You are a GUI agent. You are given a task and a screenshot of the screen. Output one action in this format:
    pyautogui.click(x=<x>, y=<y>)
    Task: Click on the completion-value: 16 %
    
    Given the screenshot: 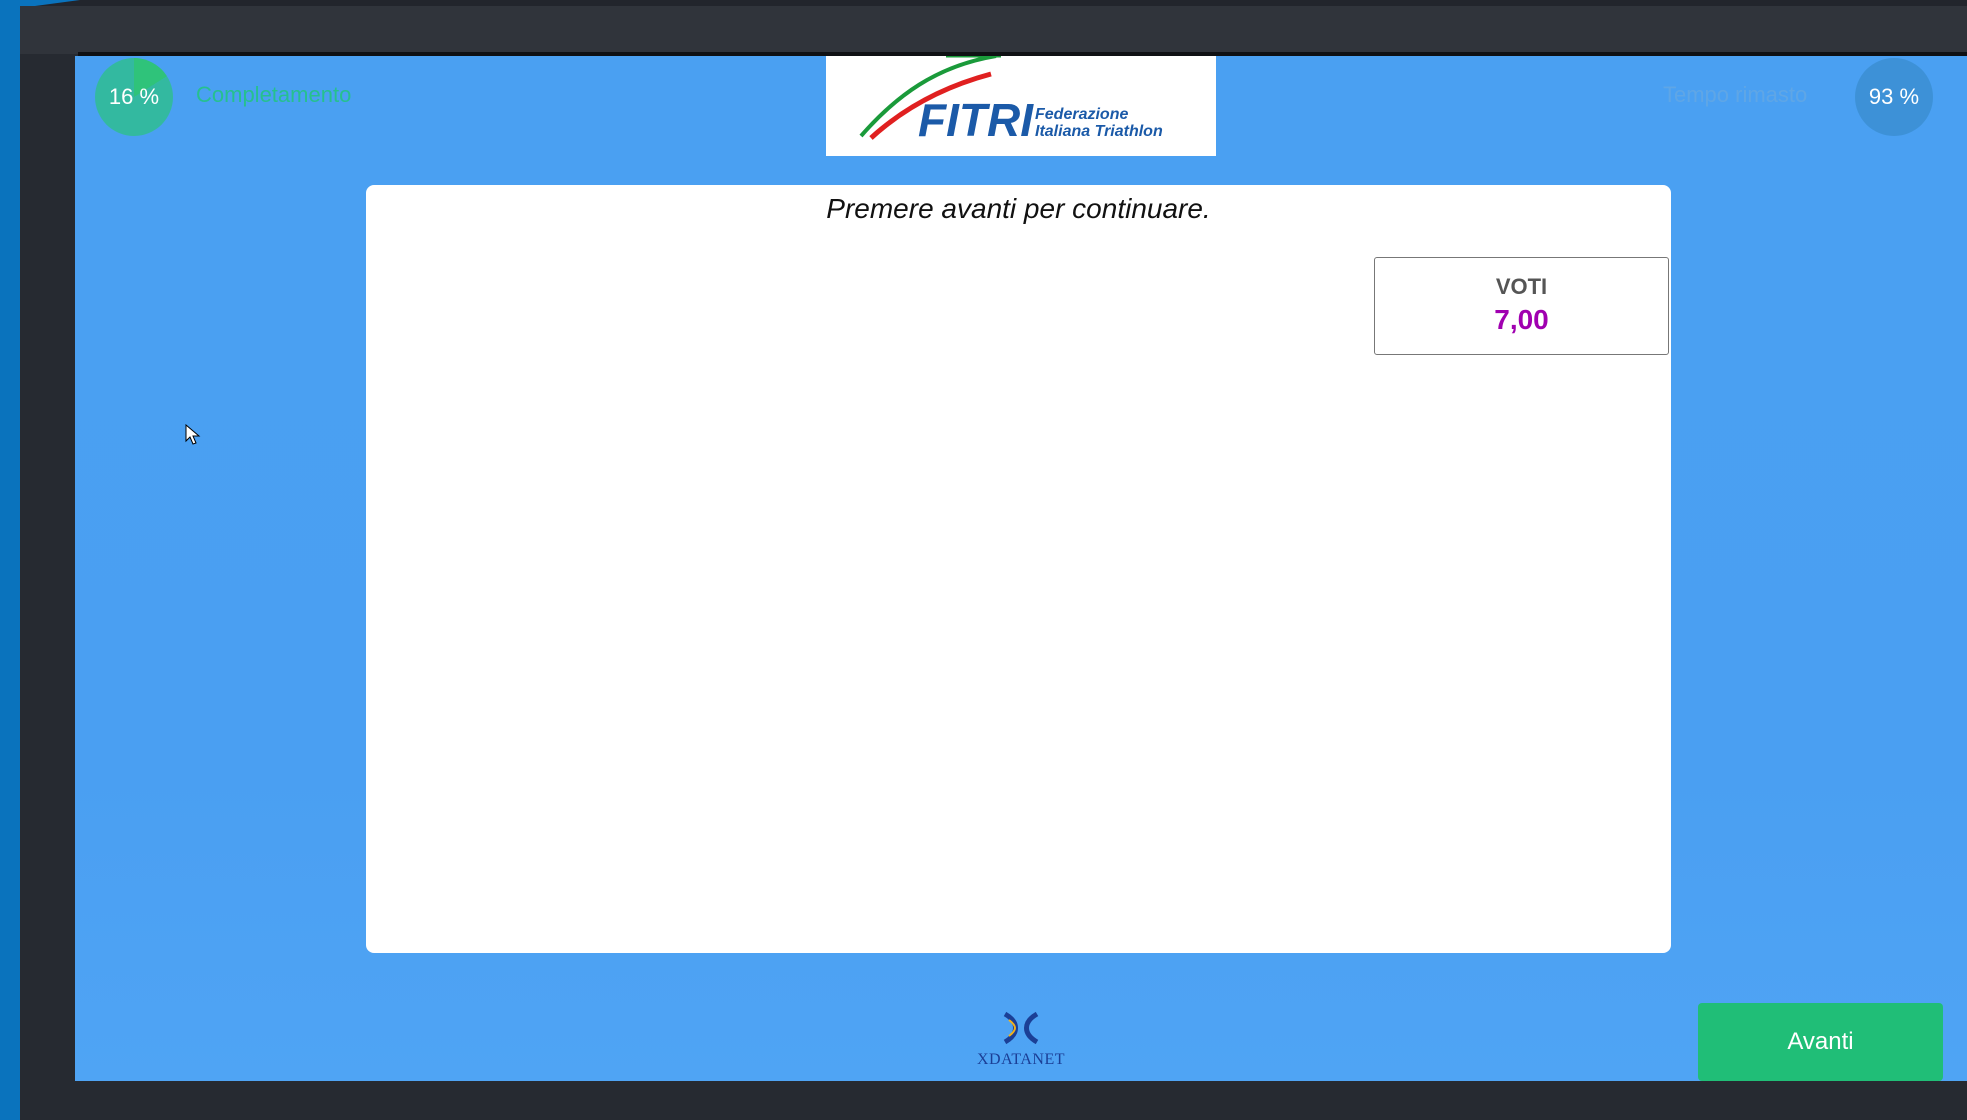 What is the action you would take?
    pyautogui.click(x=134, y=96)
    